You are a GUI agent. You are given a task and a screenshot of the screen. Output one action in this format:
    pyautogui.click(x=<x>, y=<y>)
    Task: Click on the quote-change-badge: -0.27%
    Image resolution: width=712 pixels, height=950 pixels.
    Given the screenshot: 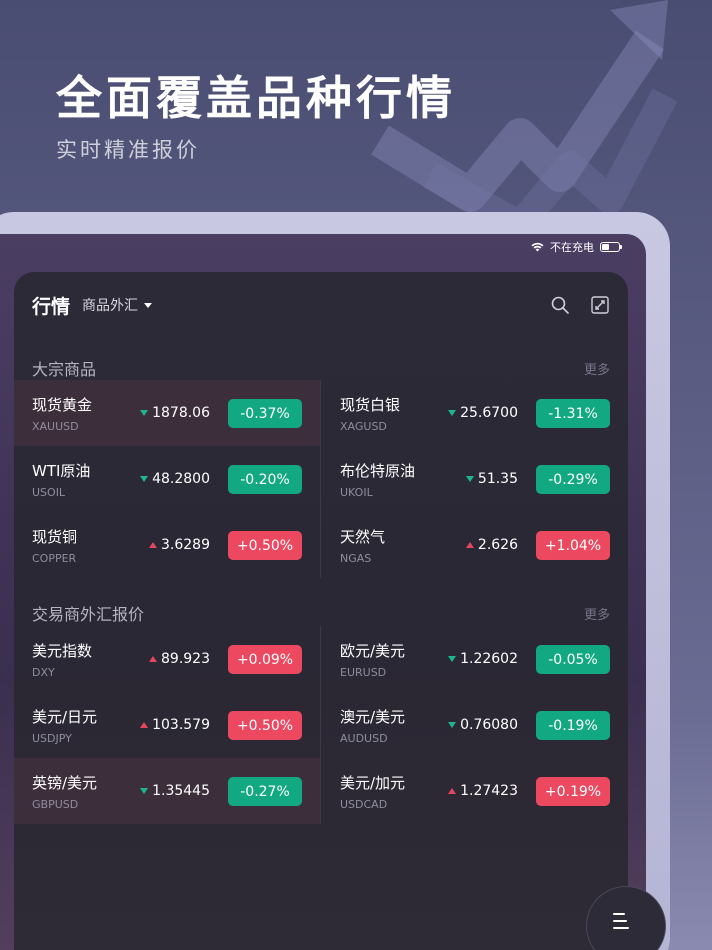 What is the action you would take?
    pyautogui.click(x=265, y=791)
    